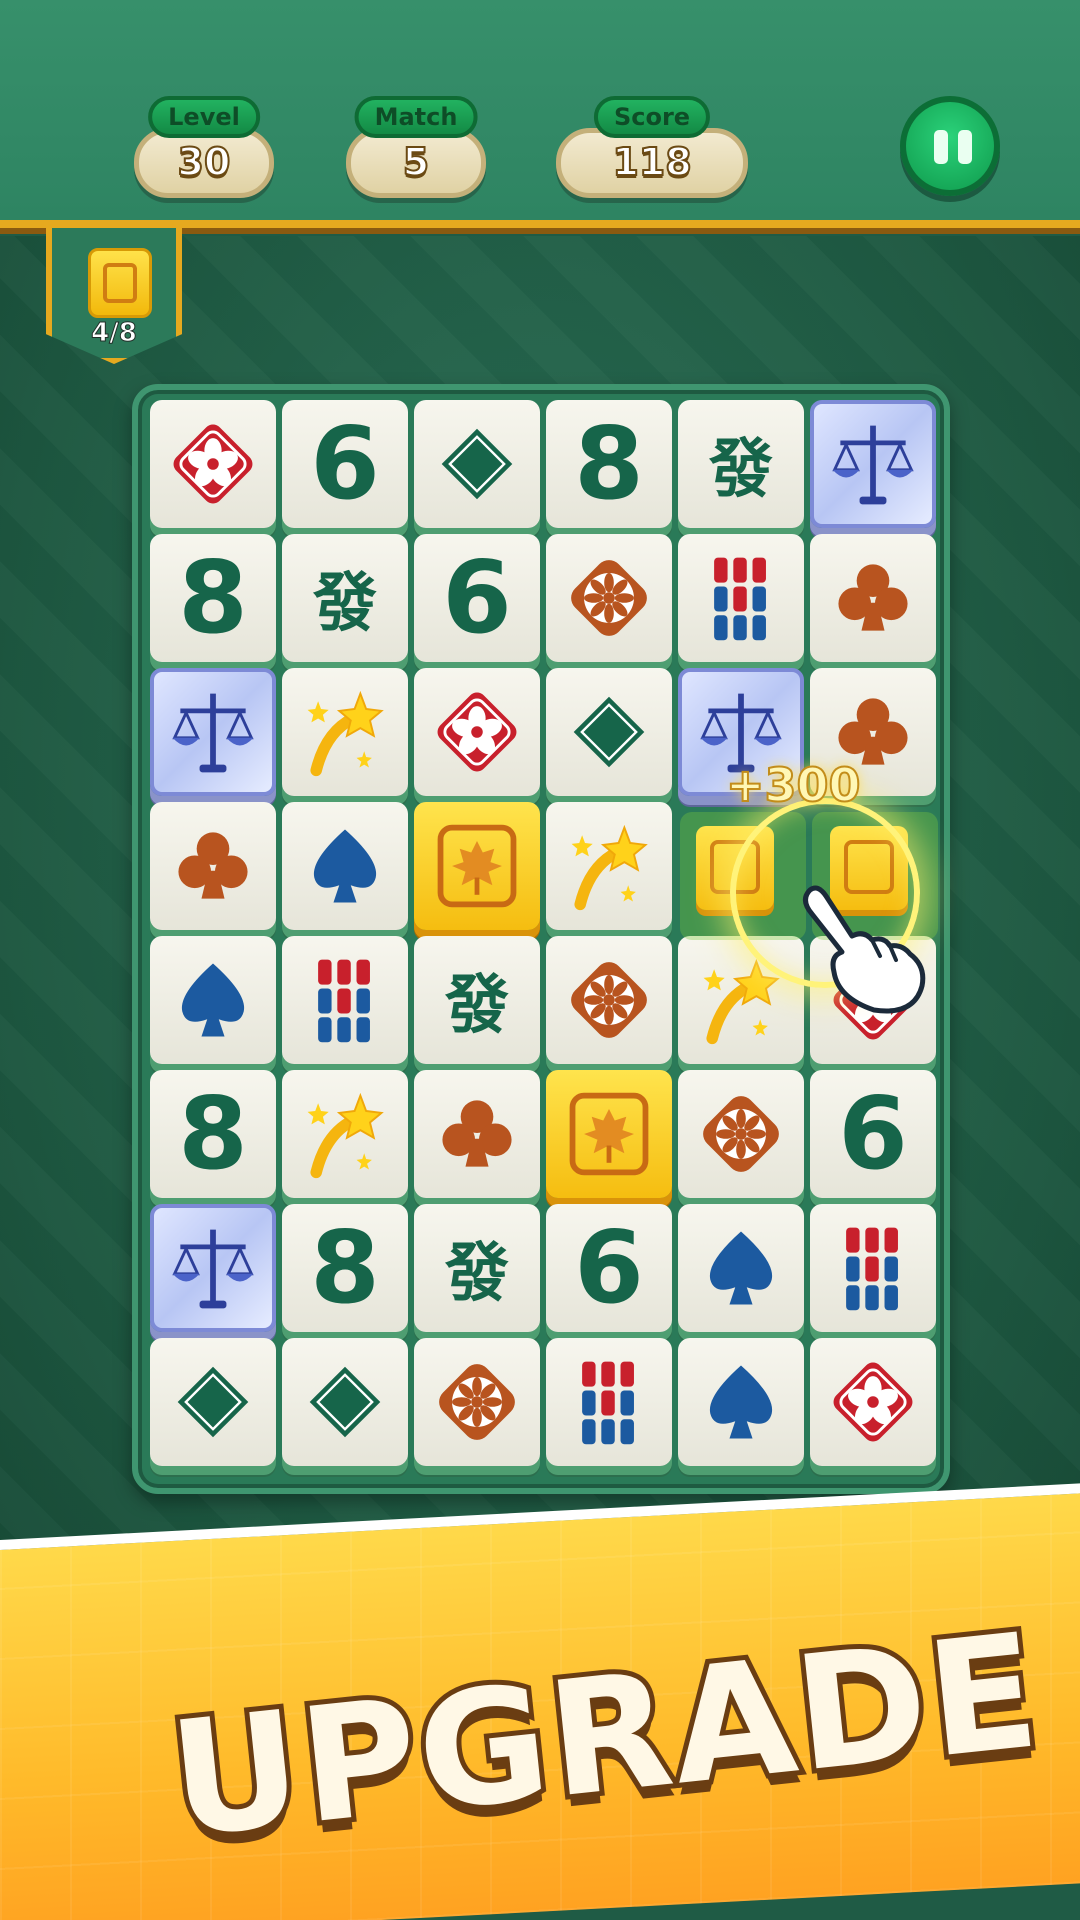 This screenshot has width=1080, height=1920. Describe the element at coordinates (950, 146) in the screenshot. I see `pause-button` at that location.